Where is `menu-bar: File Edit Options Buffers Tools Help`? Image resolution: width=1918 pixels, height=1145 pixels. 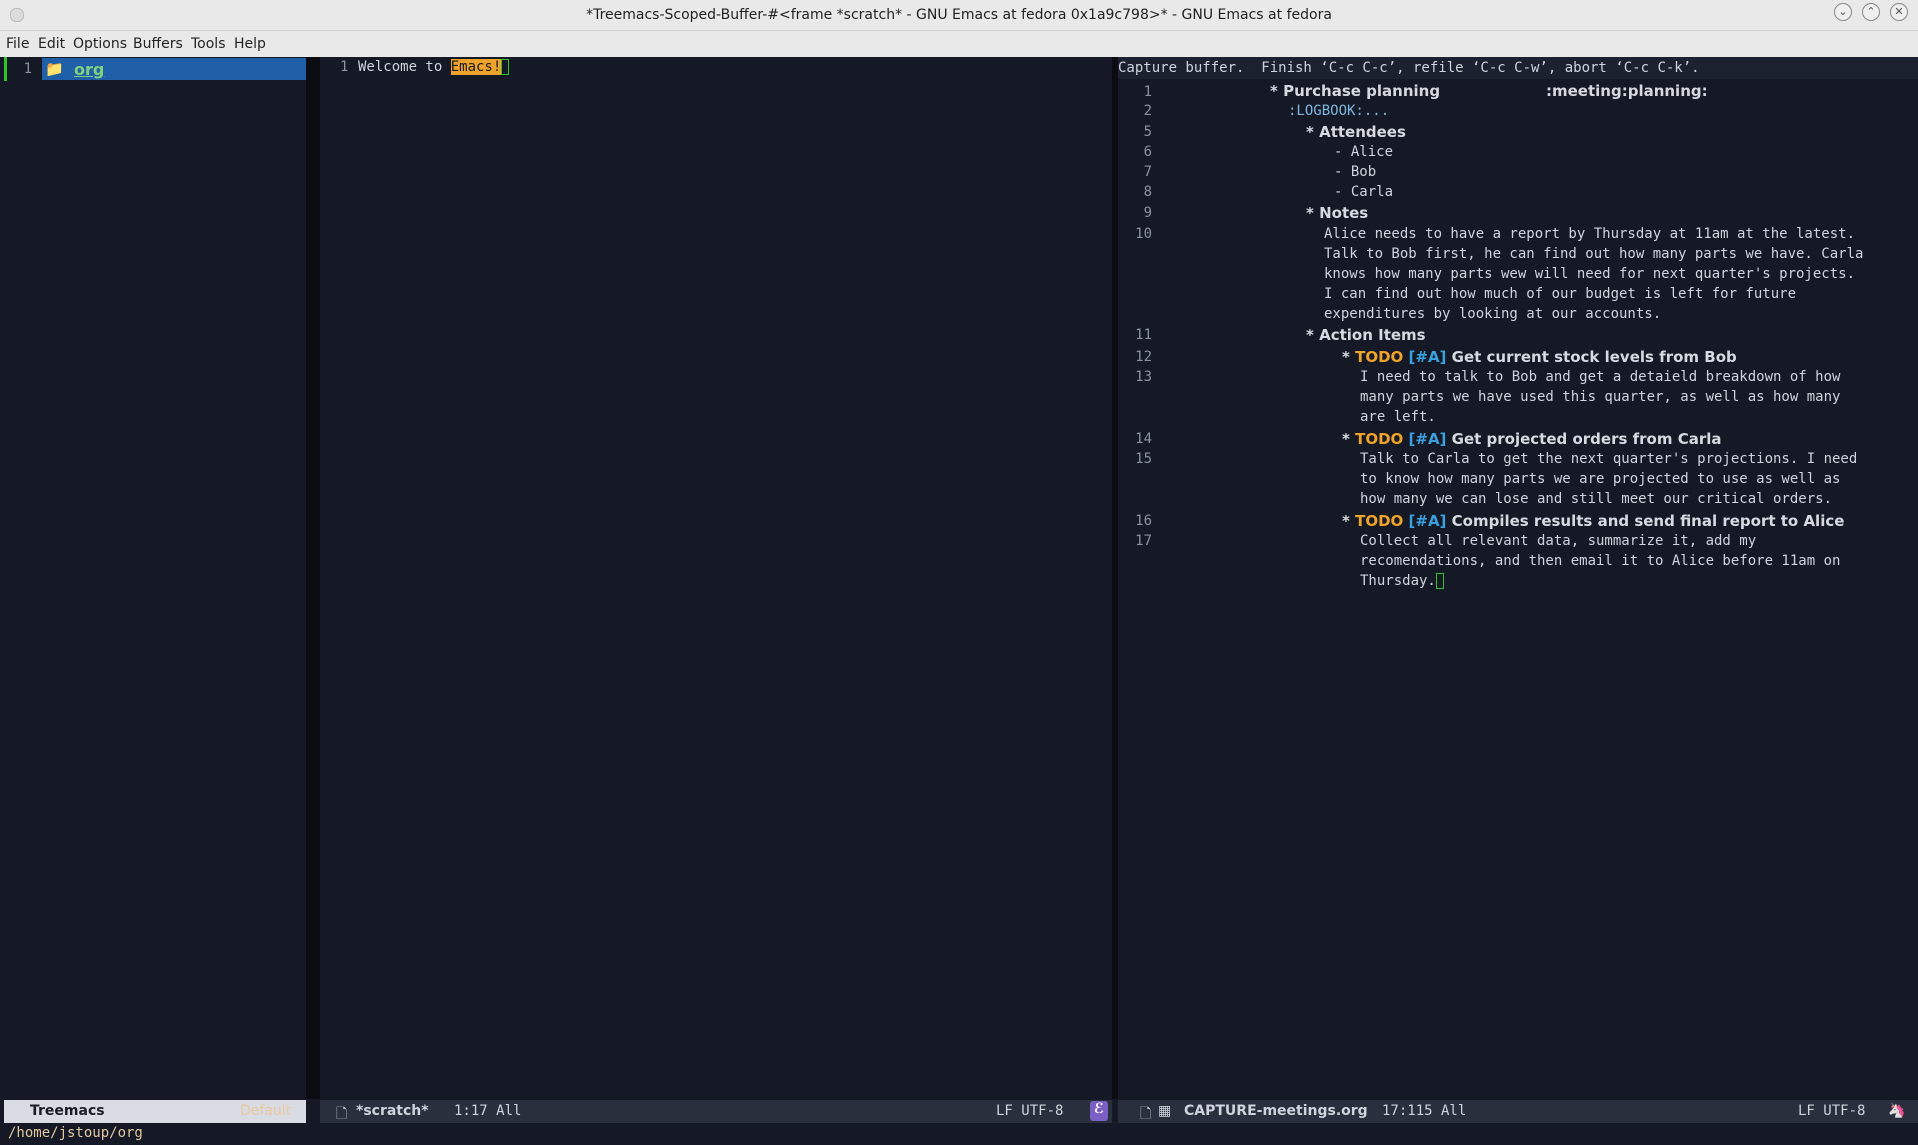
menu-bar: File Edit Options Buffers Tools Help is located at coordinates (959, 44).